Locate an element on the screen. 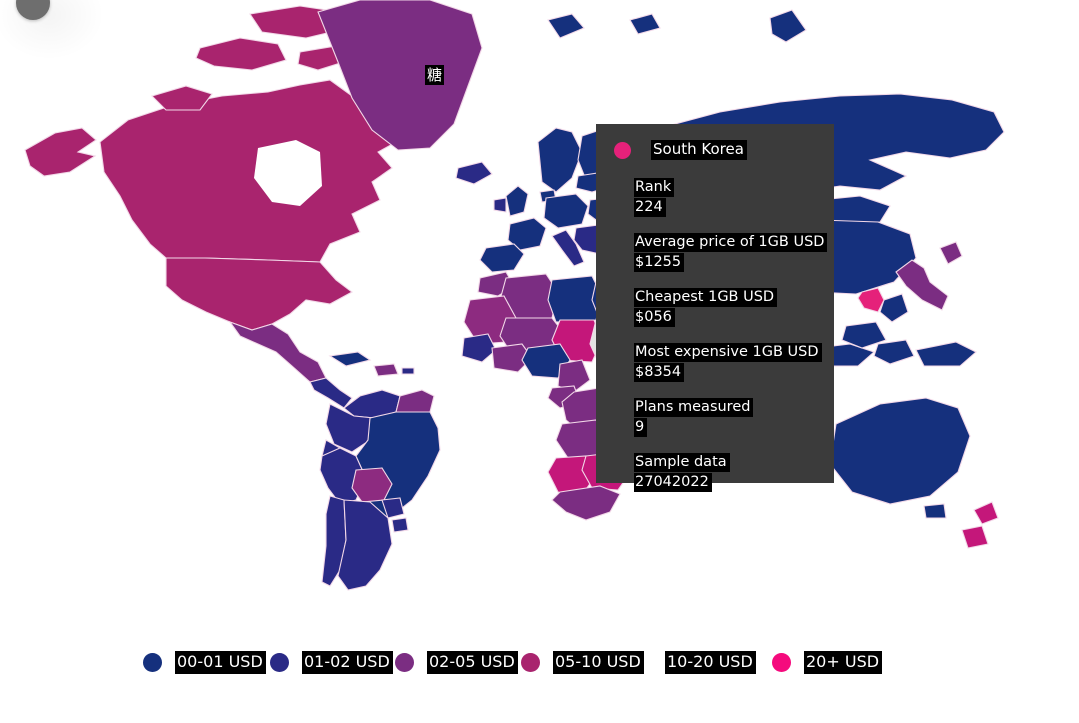 The height and width of the screenshot is (723, 1079). tooltip-value-average-price: $1255 is located at coordinates (659, 262).